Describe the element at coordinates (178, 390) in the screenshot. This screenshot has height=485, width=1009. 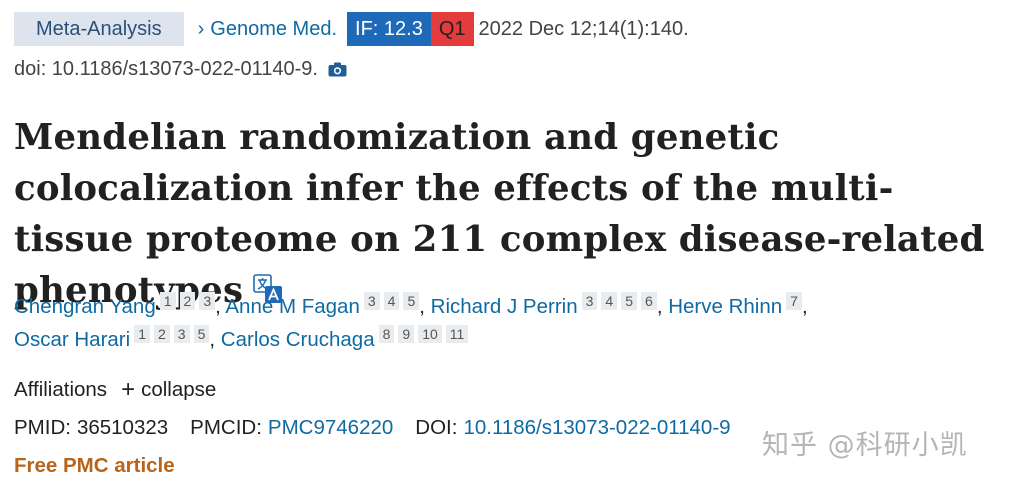
I see `affiliations-toggle: collapse` at that location.